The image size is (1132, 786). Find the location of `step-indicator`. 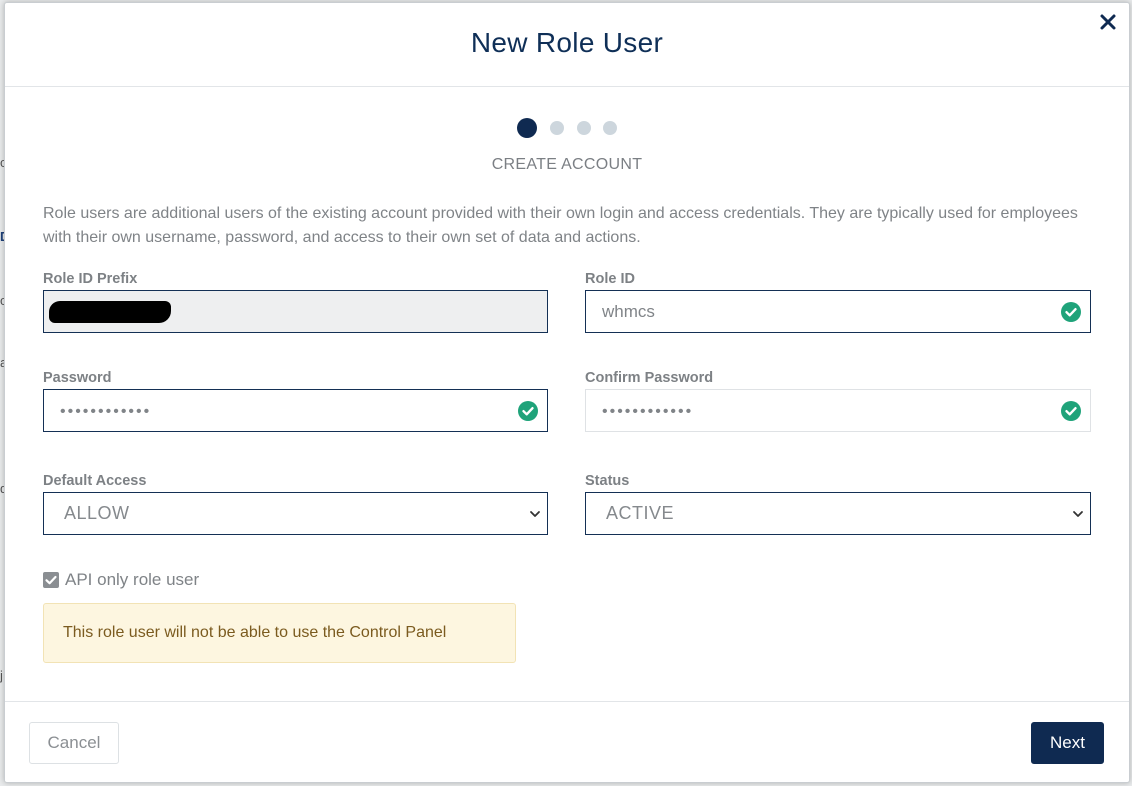

step-indicator is located at coordinates (567, 128).